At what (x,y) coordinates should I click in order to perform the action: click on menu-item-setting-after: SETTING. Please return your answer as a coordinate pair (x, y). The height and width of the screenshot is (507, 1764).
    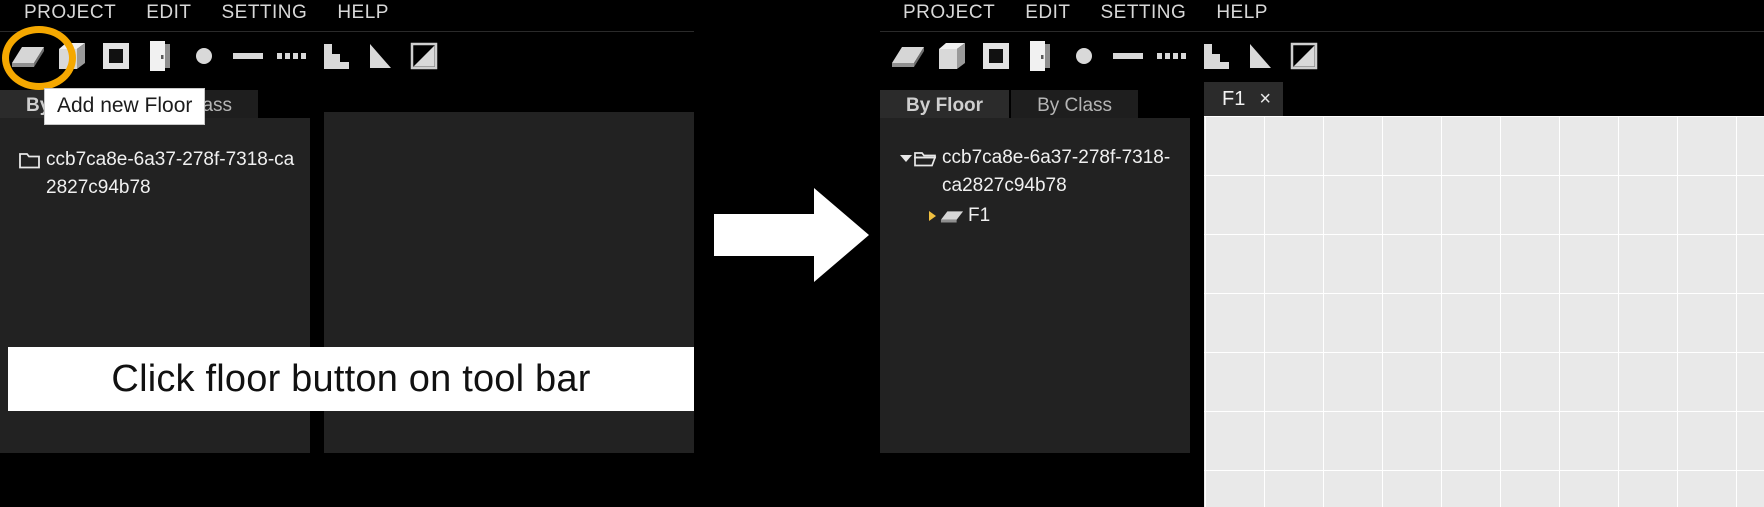
    Looking at the image, I should click on (1143, 13).